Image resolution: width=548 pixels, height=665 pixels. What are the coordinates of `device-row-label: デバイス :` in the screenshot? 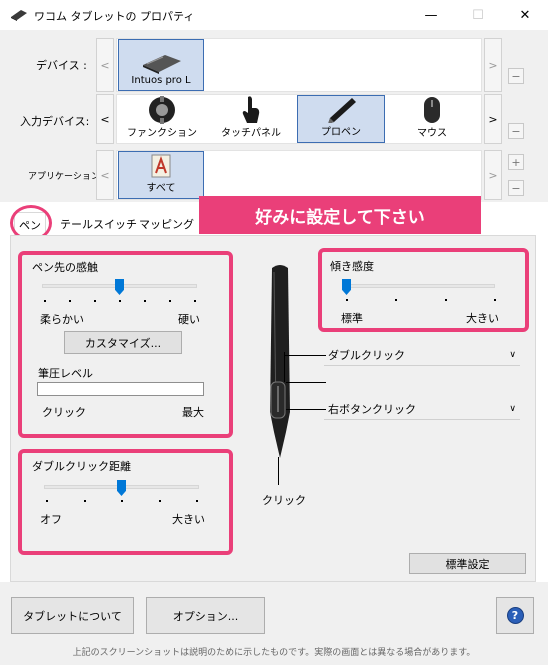 It's located at (61, 65).